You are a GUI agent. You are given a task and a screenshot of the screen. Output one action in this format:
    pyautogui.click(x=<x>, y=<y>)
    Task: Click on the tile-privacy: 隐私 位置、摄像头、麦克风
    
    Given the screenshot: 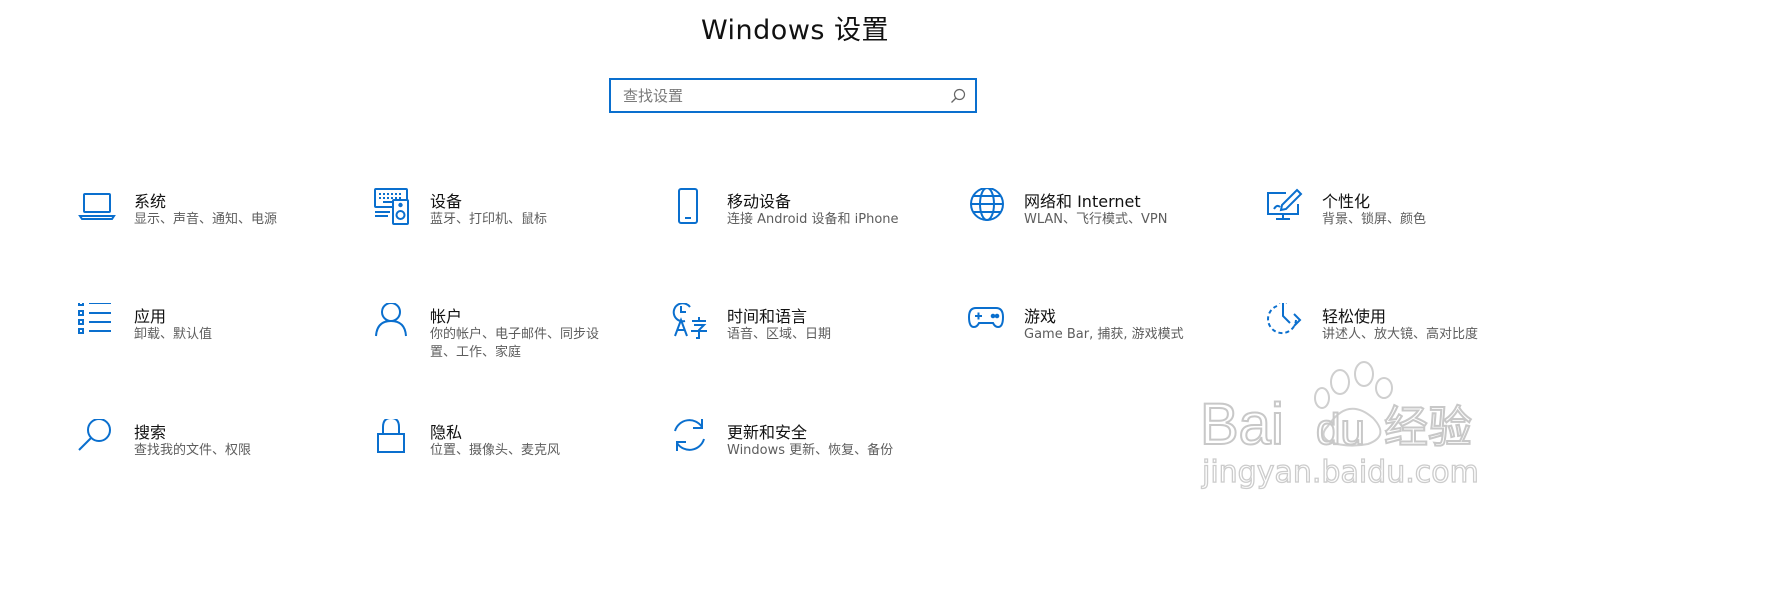 What is the action you would take?
    pyautogui.click(x=514, y=454)
    